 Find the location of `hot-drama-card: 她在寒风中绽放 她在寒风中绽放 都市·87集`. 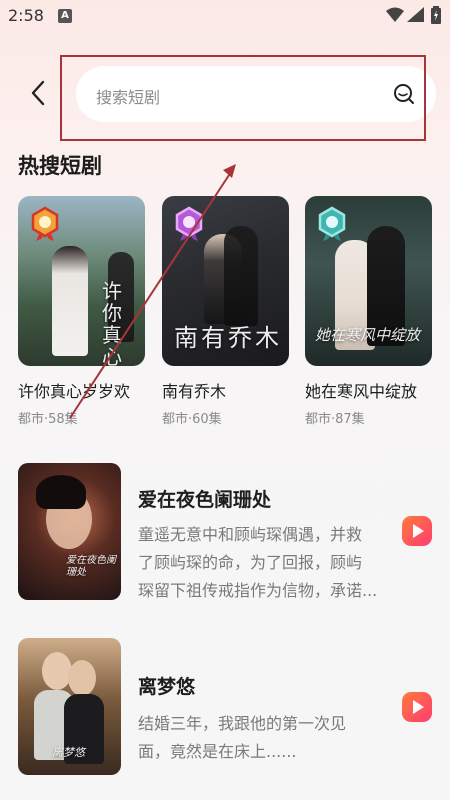

hot-drama-card: 她在寒风中绽放 她在寒风中绽放 都市·87集 is located at coordinates (368, 311).